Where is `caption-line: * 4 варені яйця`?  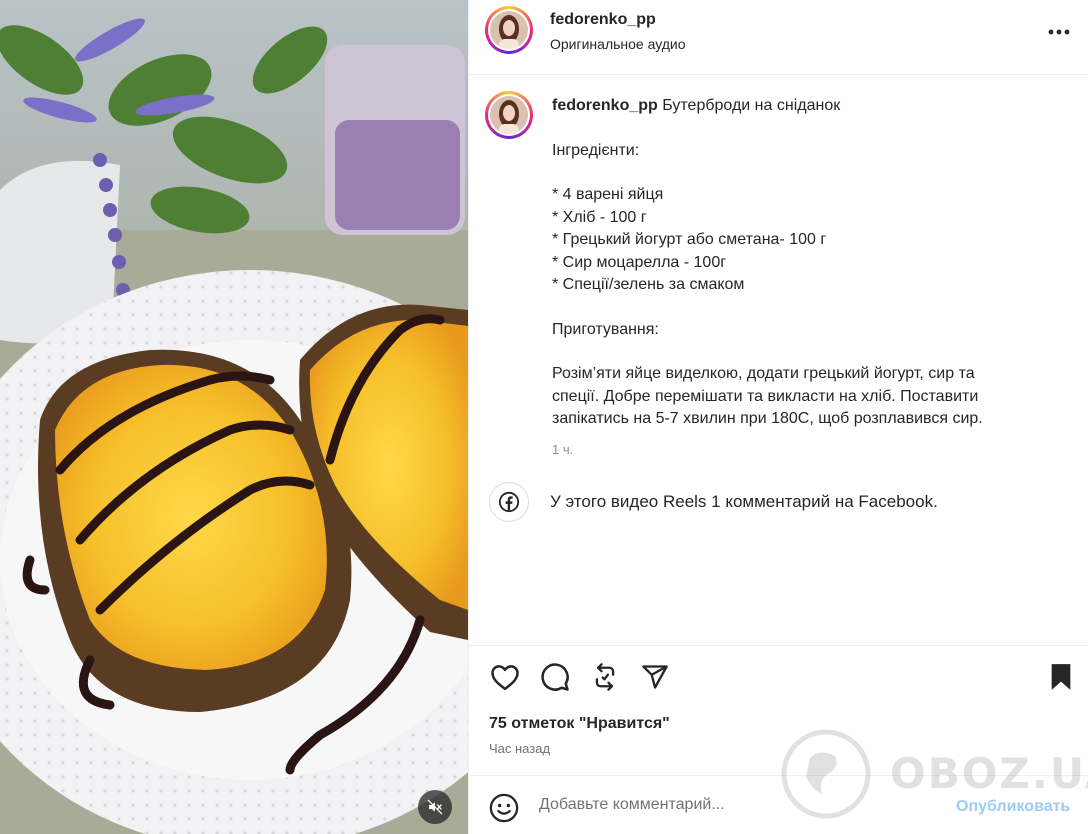 caption-line: * 4 варені яйця is located at coordinates (608, 194).